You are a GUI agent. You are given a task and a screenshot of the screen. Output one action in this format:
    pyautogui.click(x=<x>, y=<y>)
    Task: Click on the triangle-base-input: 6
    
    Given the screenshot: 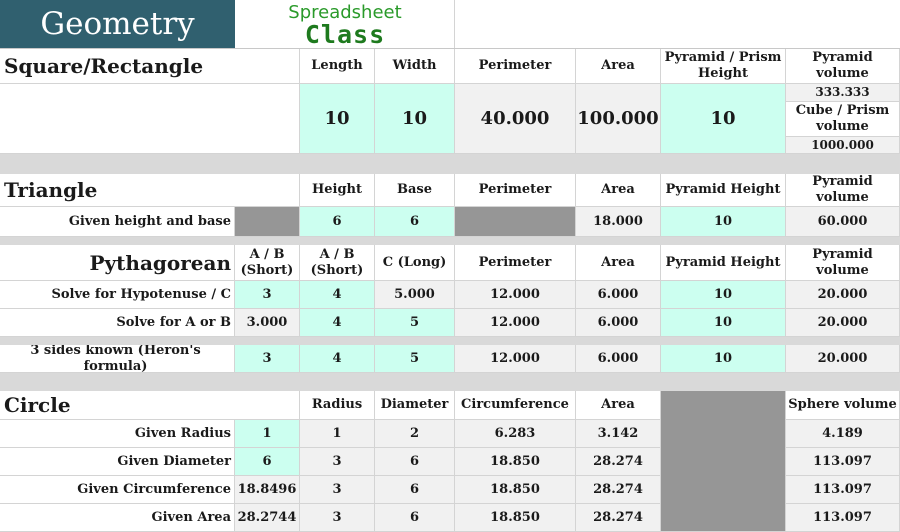 What is the action you would take?
    pyautogui.click(x=415, y=222)
    